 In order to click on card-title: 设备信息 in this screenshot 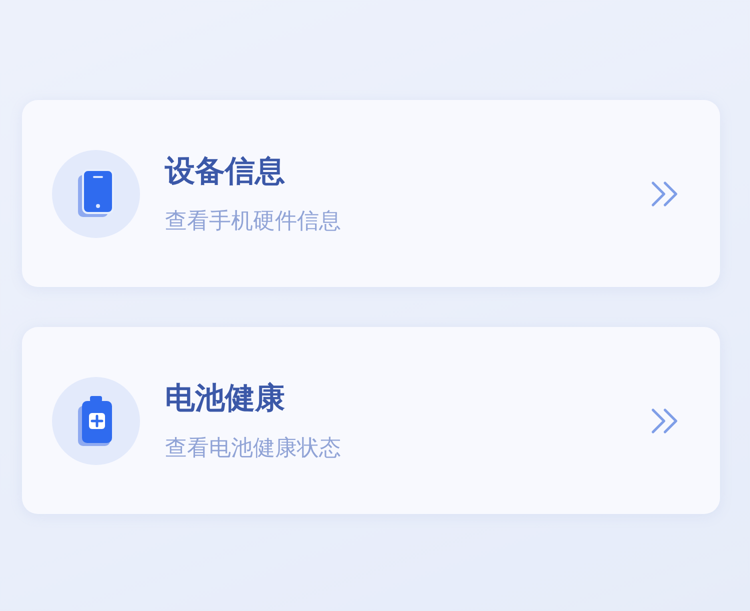, I will do `click(225, 172)`.